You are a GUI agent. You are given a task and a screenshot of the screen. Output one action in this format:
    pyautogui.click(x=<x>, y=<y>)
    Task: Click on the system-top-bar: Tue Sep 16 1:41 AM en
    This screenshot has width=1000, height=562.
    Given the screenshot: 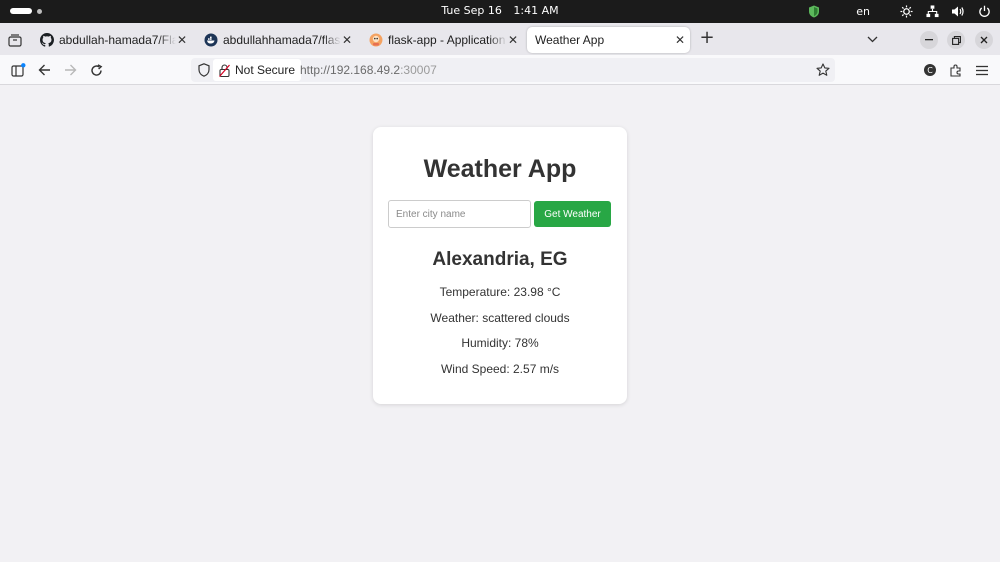 What is the action you would take?
    pyautogui.click(x=500, y=11)
    